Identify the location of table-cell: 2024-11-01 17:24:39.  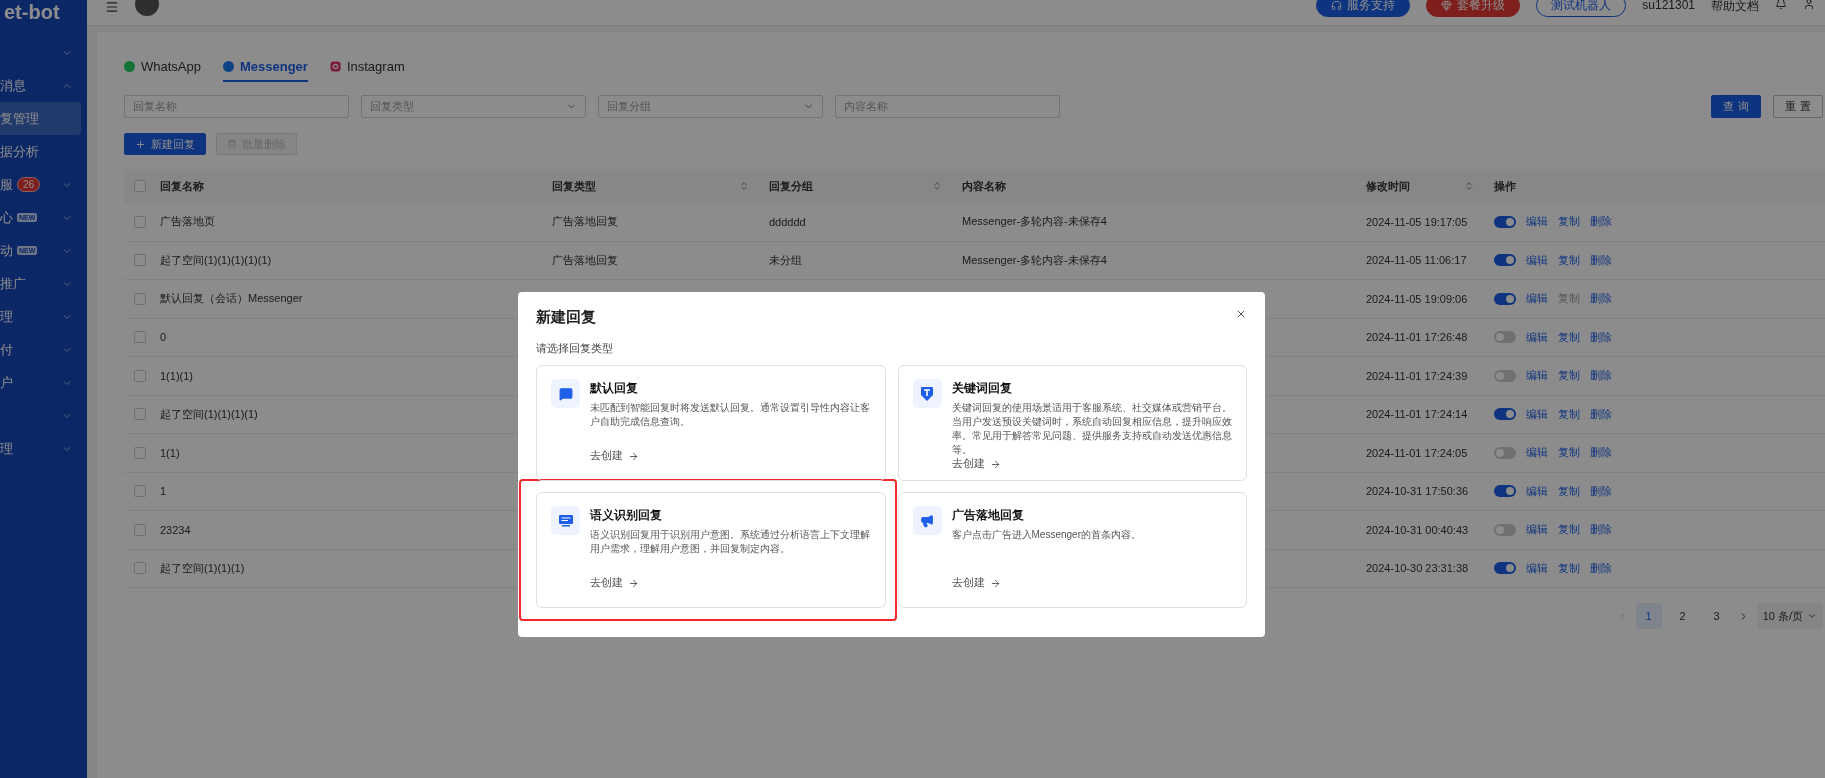
(1417, 375).